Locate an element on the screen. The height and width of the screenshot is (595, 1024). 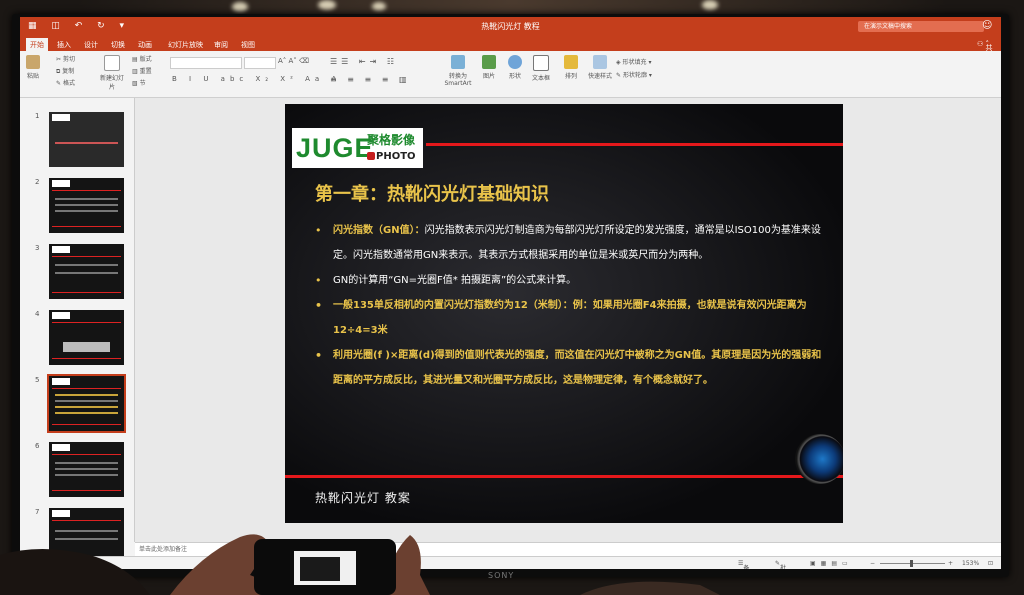
thumbnail-number: 3 is located at coordinates (37, 248).